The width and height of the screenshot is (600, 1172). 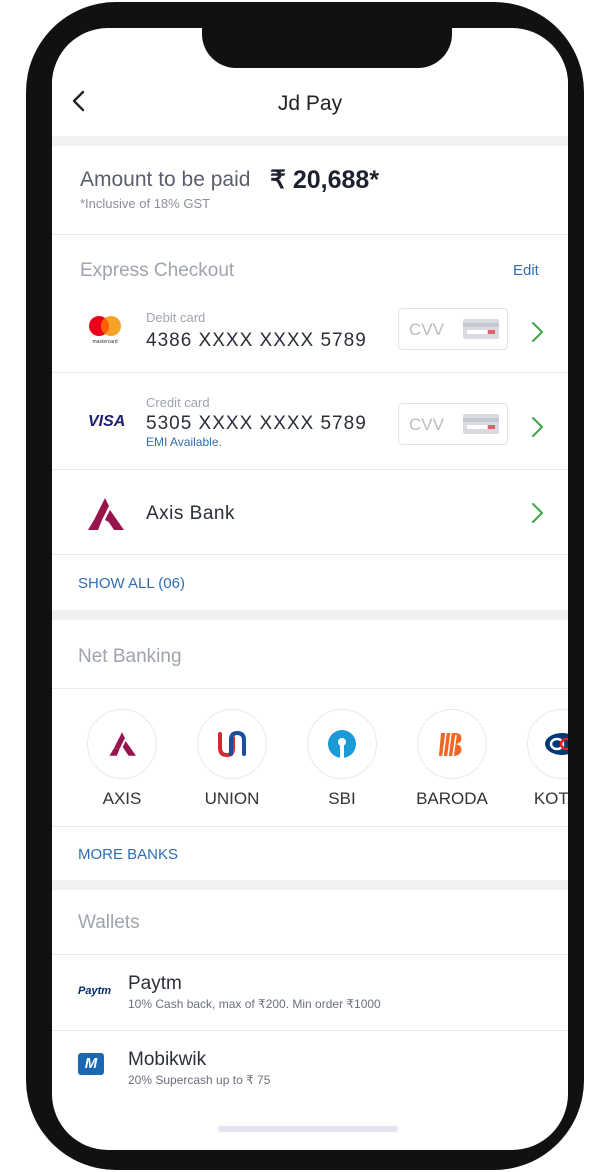 What do you see at coordinates (526, 270) in the screenshot?
I see `edit-link: Edit` at bounding box center [526, 270].